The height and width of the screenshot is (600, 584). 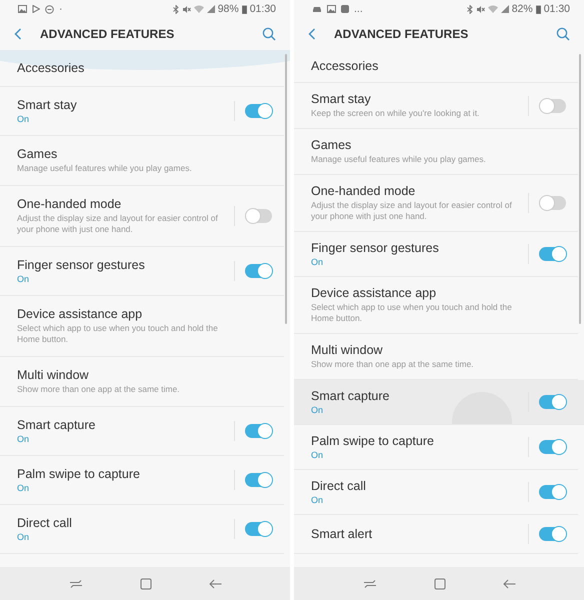 I want to click on setting-description: Keep the screen on while you're looking at it., so click(x=395, y=113).